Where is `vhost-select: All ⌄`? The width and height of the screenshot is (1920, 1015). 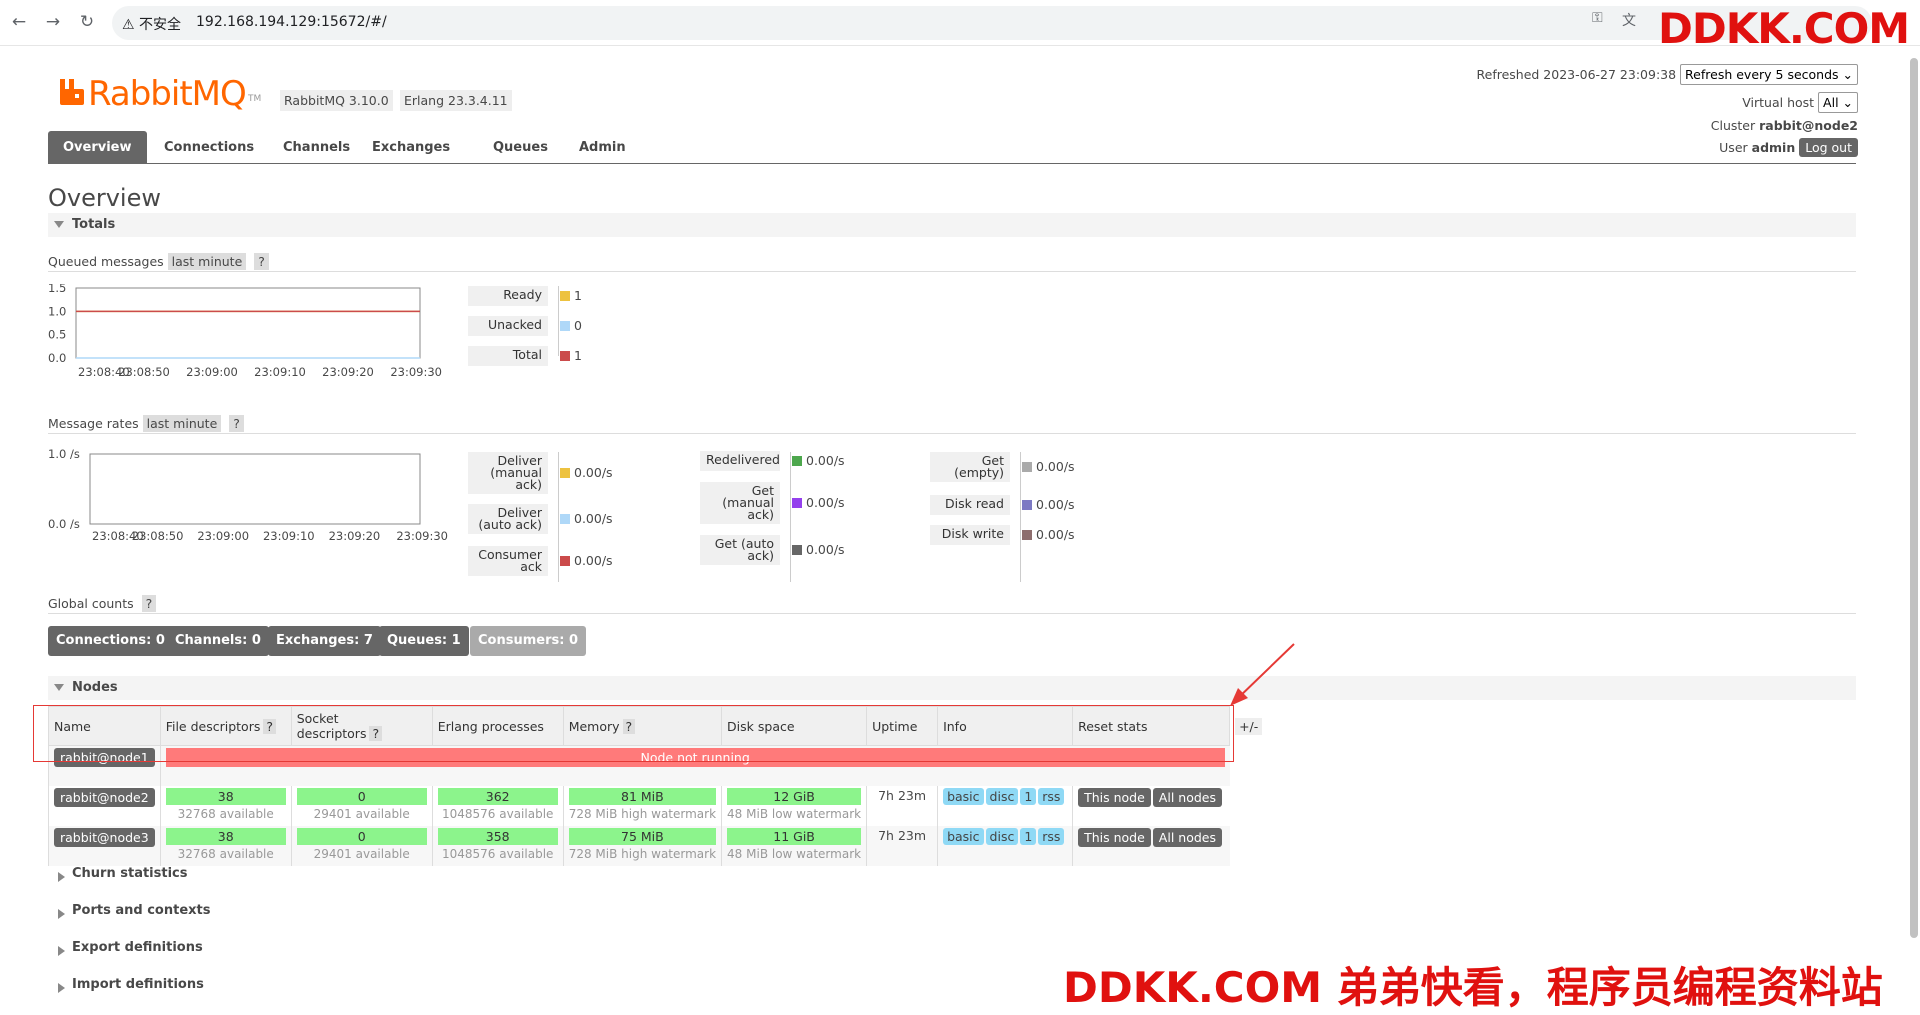 vhost-select: All ⌄ is located at coordinates (1838, 102).